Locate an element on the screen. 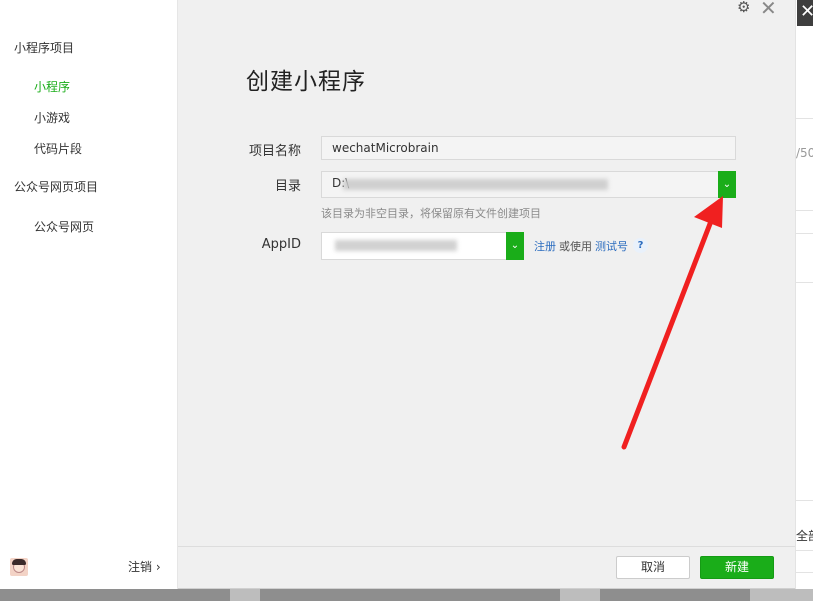 The height and width of the screenshot is (601, 813). directory-hint: 该目录为非空目录，将保留原有文件创建项目 is located at coordinates (431, 213).